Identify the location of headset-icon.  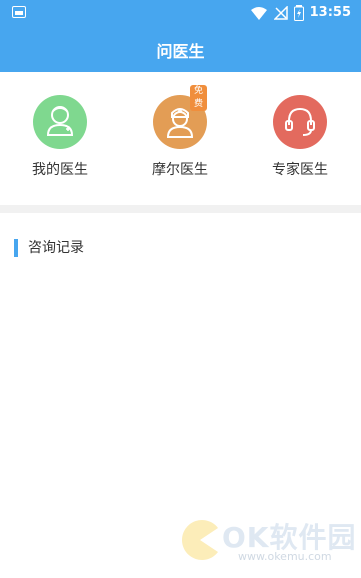
(300, 122).